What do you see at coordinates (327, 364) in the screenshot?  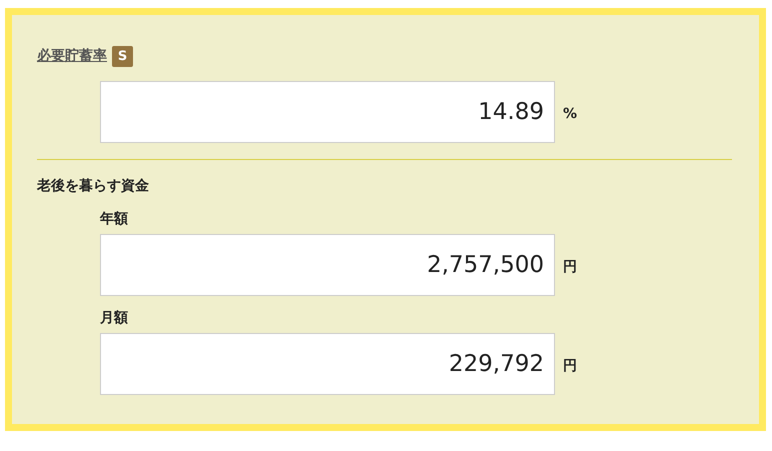 I see `input-field: 229,792` at bounding box center [327, 364].